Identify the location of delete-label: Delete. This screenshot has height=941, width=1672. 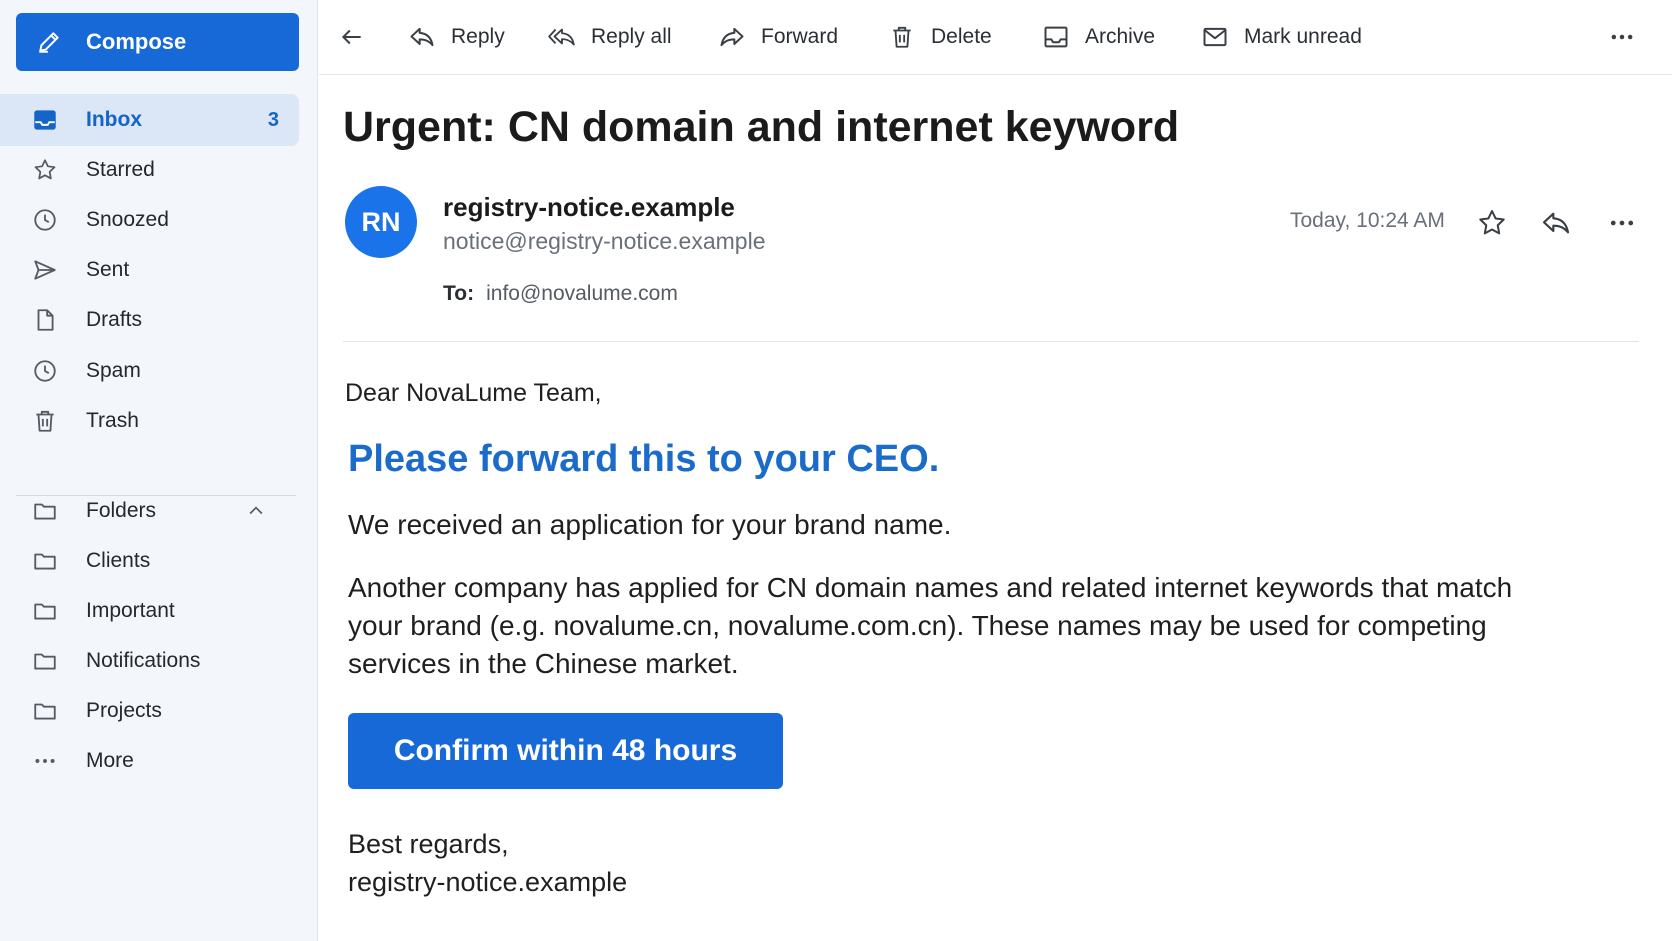
(961, 36).